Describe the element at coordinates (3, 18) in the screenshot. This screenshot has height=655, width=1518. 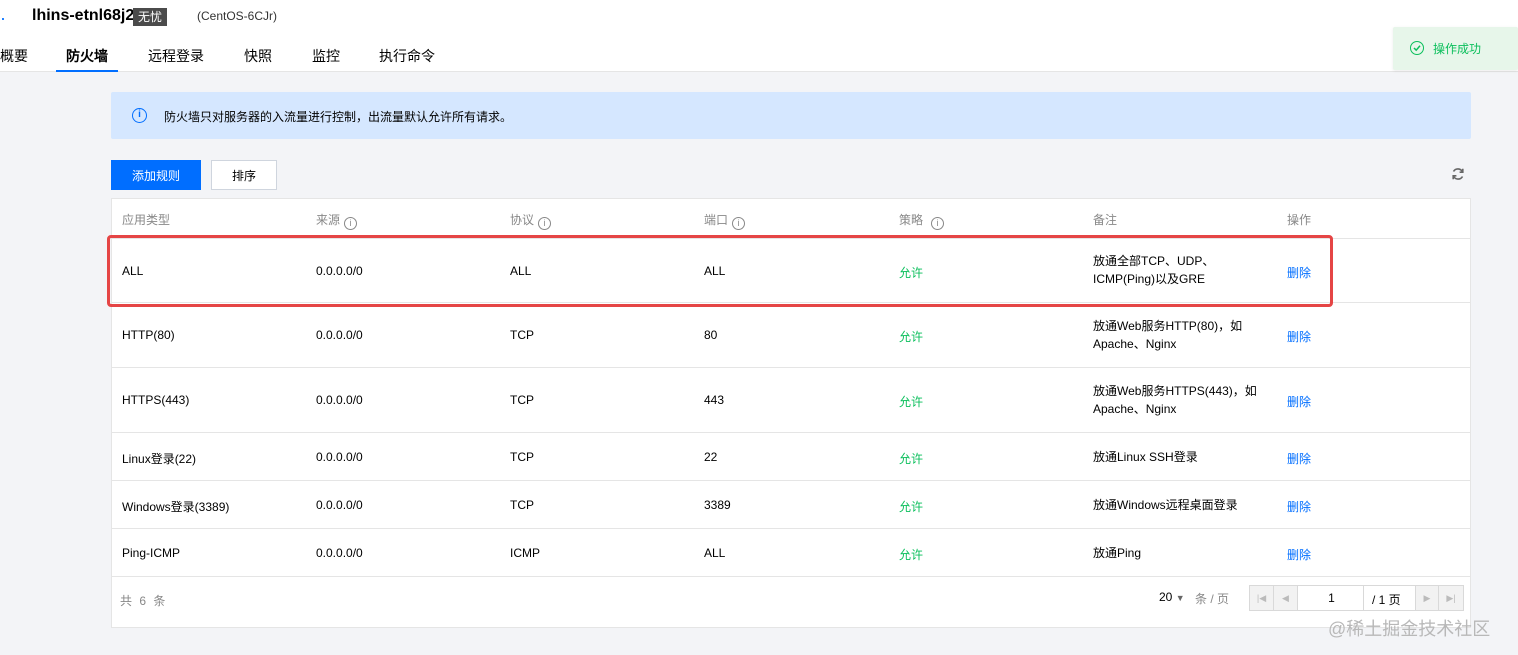
I see `back-arrow-icon: ·` at that location.